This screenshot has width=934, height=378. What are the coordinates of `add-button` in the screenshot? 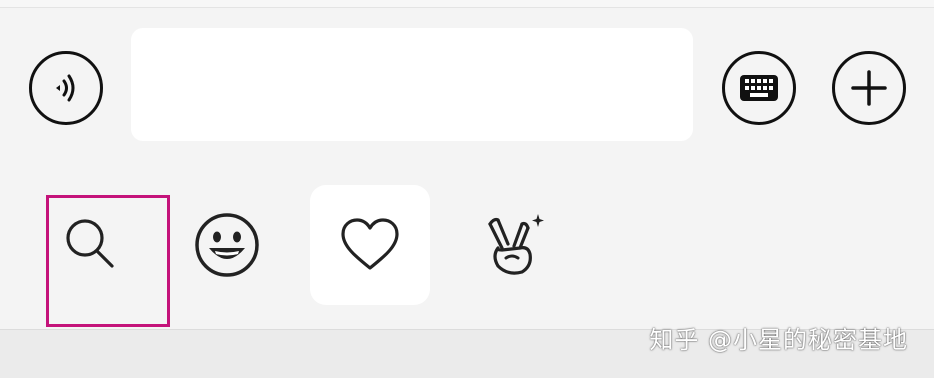 It's located at (869, 88).